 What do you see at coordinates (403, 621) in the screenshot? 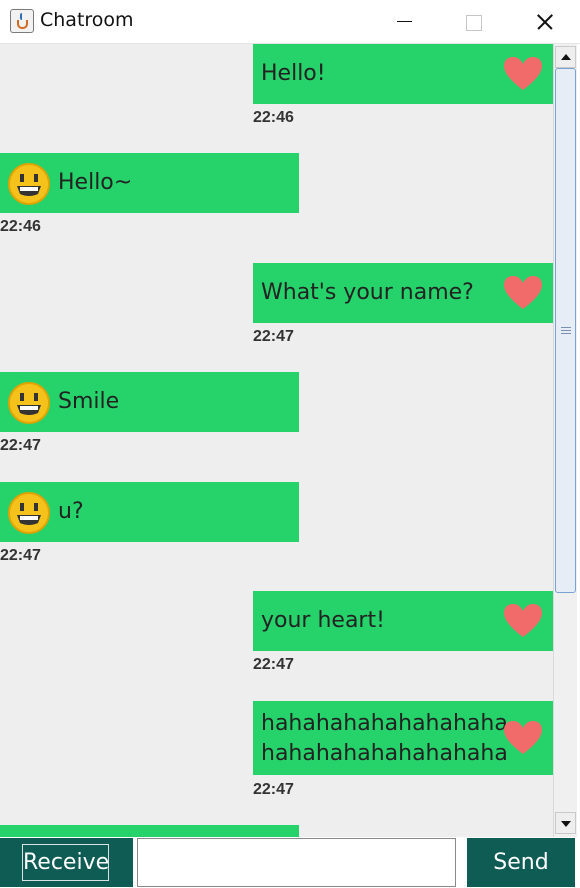
I see `message-bubble: your heart!` at bounding box center [403, 621].